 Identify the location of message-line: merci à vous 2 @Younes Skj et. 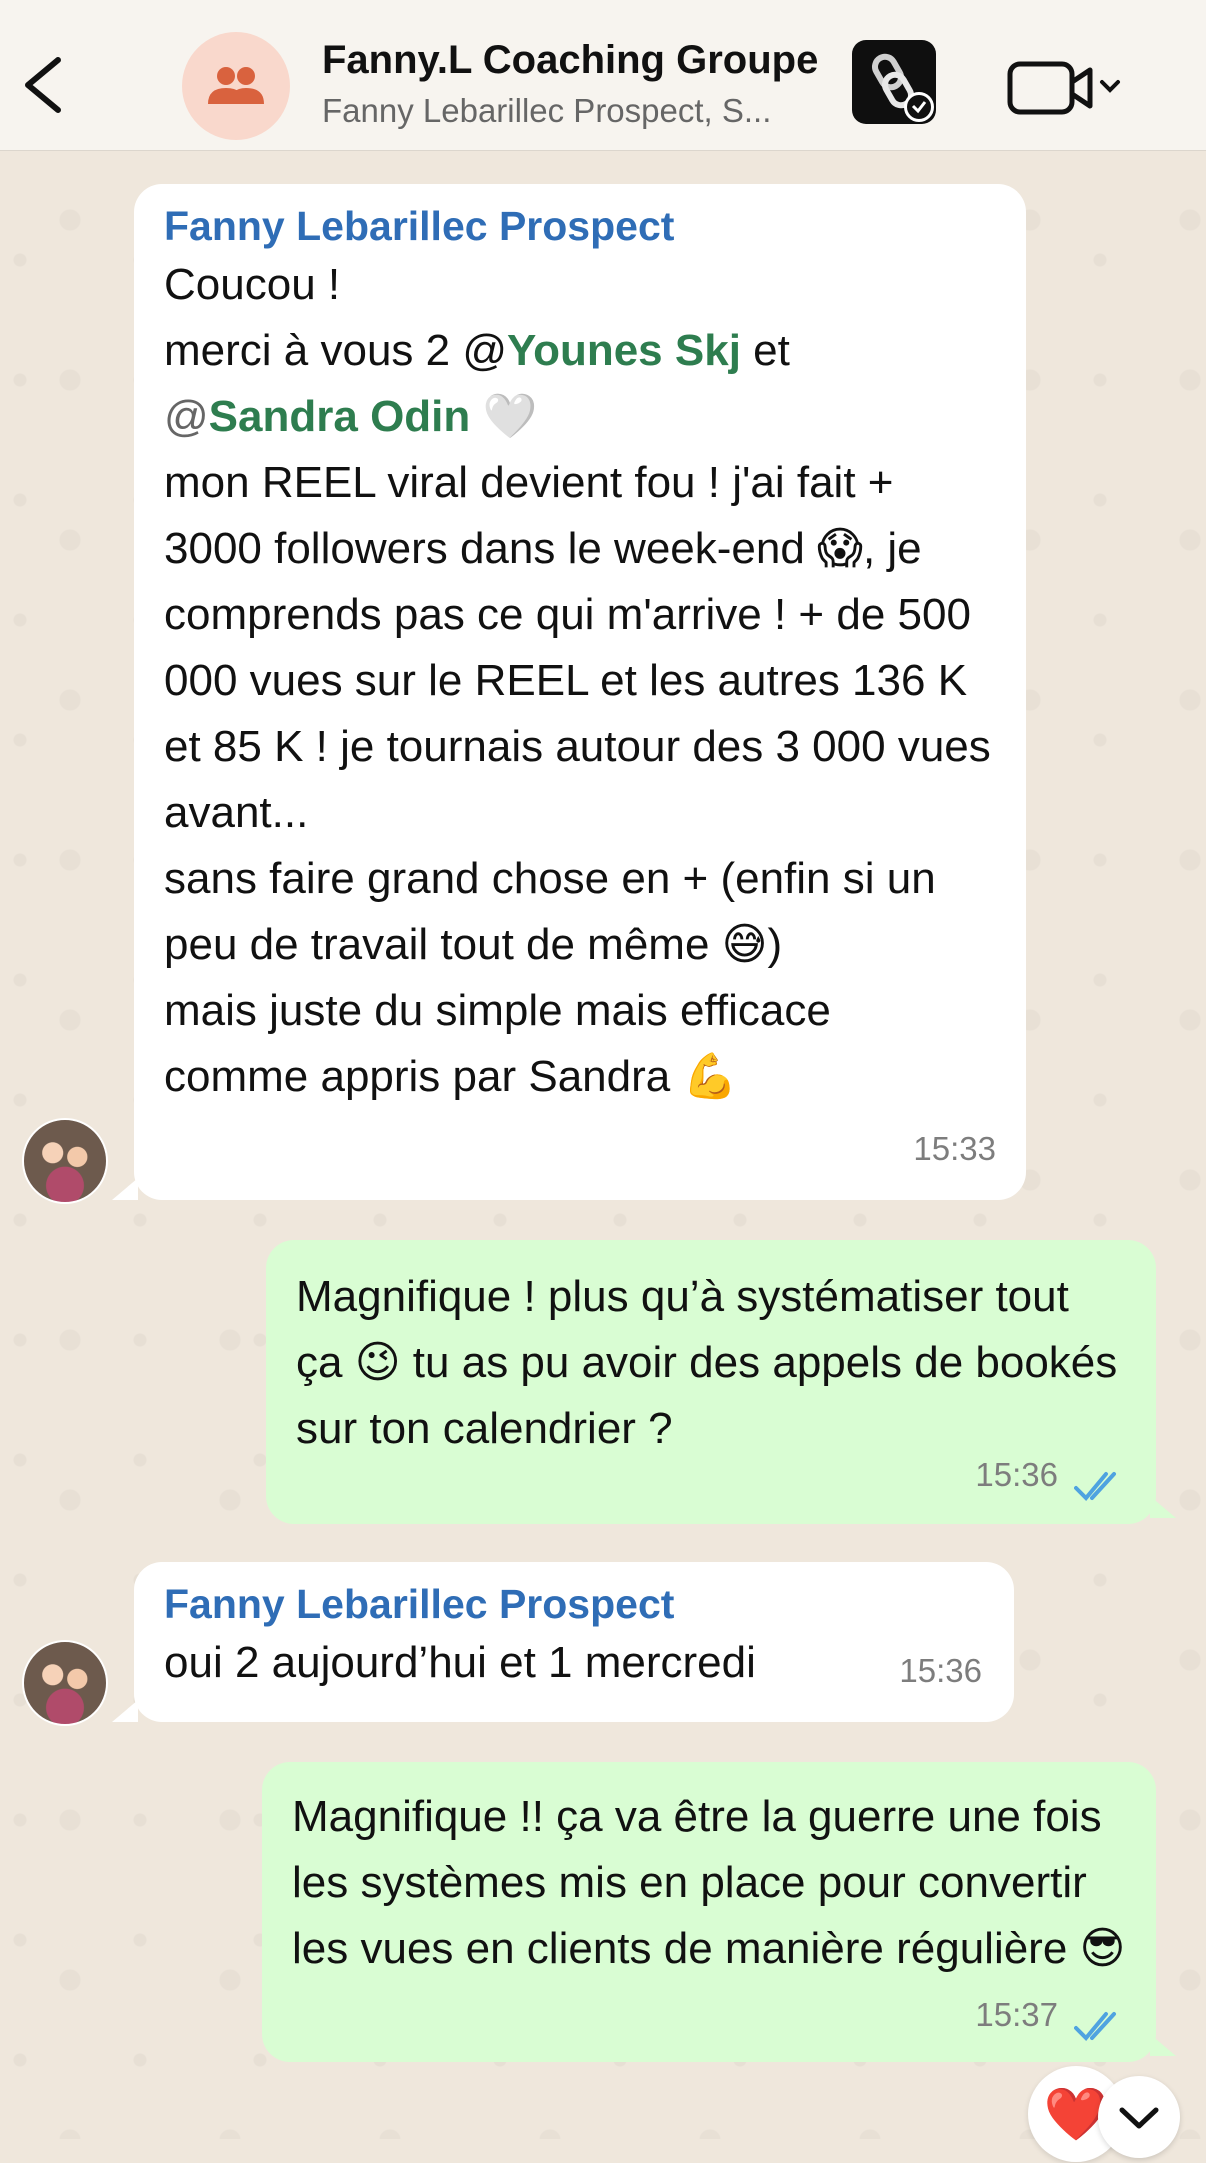
(580, 351).